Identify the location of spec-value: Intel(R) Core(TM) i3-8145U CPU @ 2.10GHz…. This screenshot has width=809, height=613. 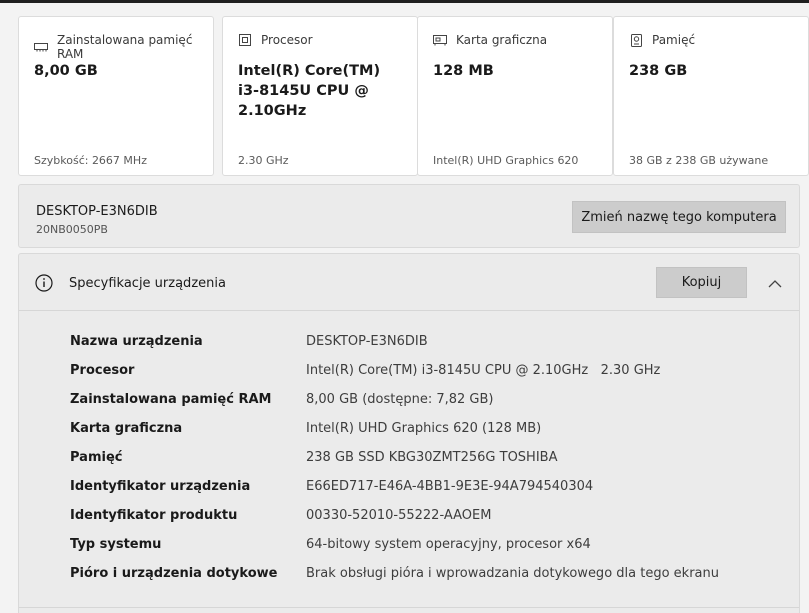
(483, 370).